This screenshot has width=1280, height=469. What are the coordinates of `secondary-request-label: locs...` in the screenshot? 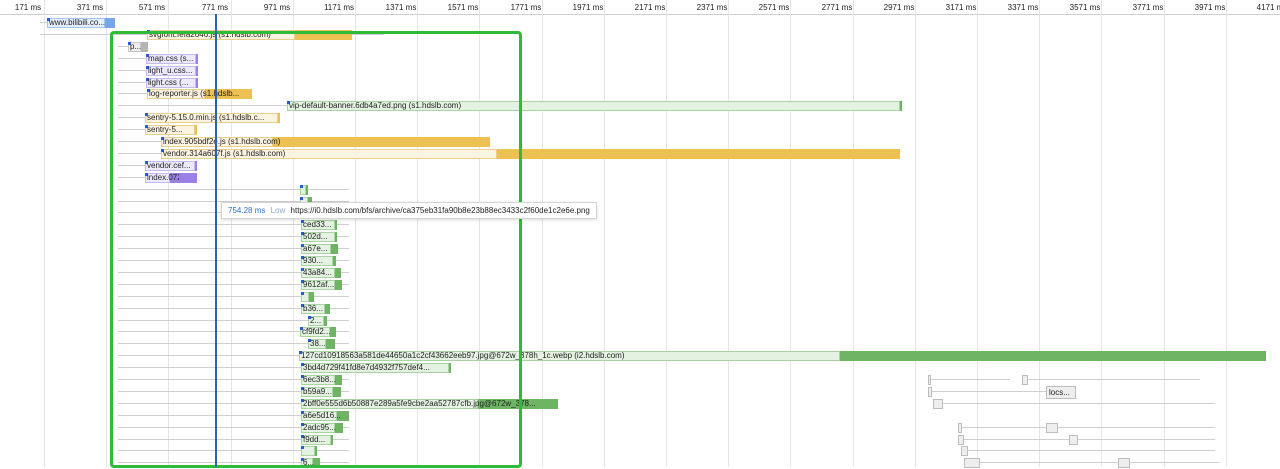 It's located at (1061, 392).